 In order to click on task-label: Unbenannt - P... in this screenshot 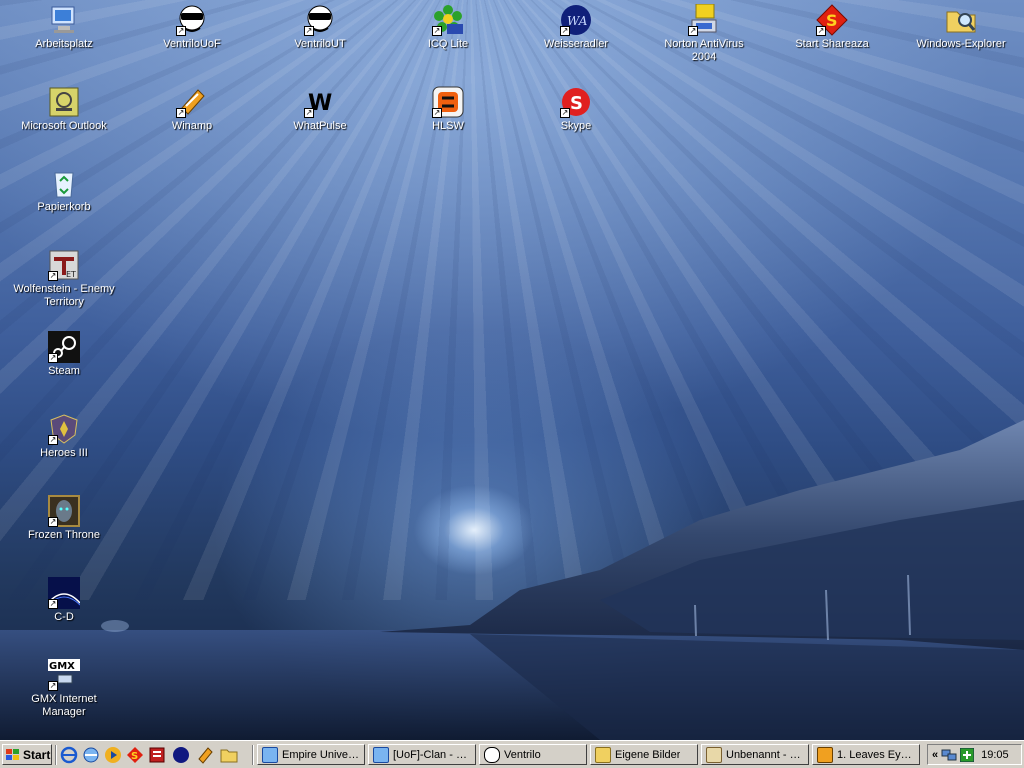, I will do `click(765, 754)`.